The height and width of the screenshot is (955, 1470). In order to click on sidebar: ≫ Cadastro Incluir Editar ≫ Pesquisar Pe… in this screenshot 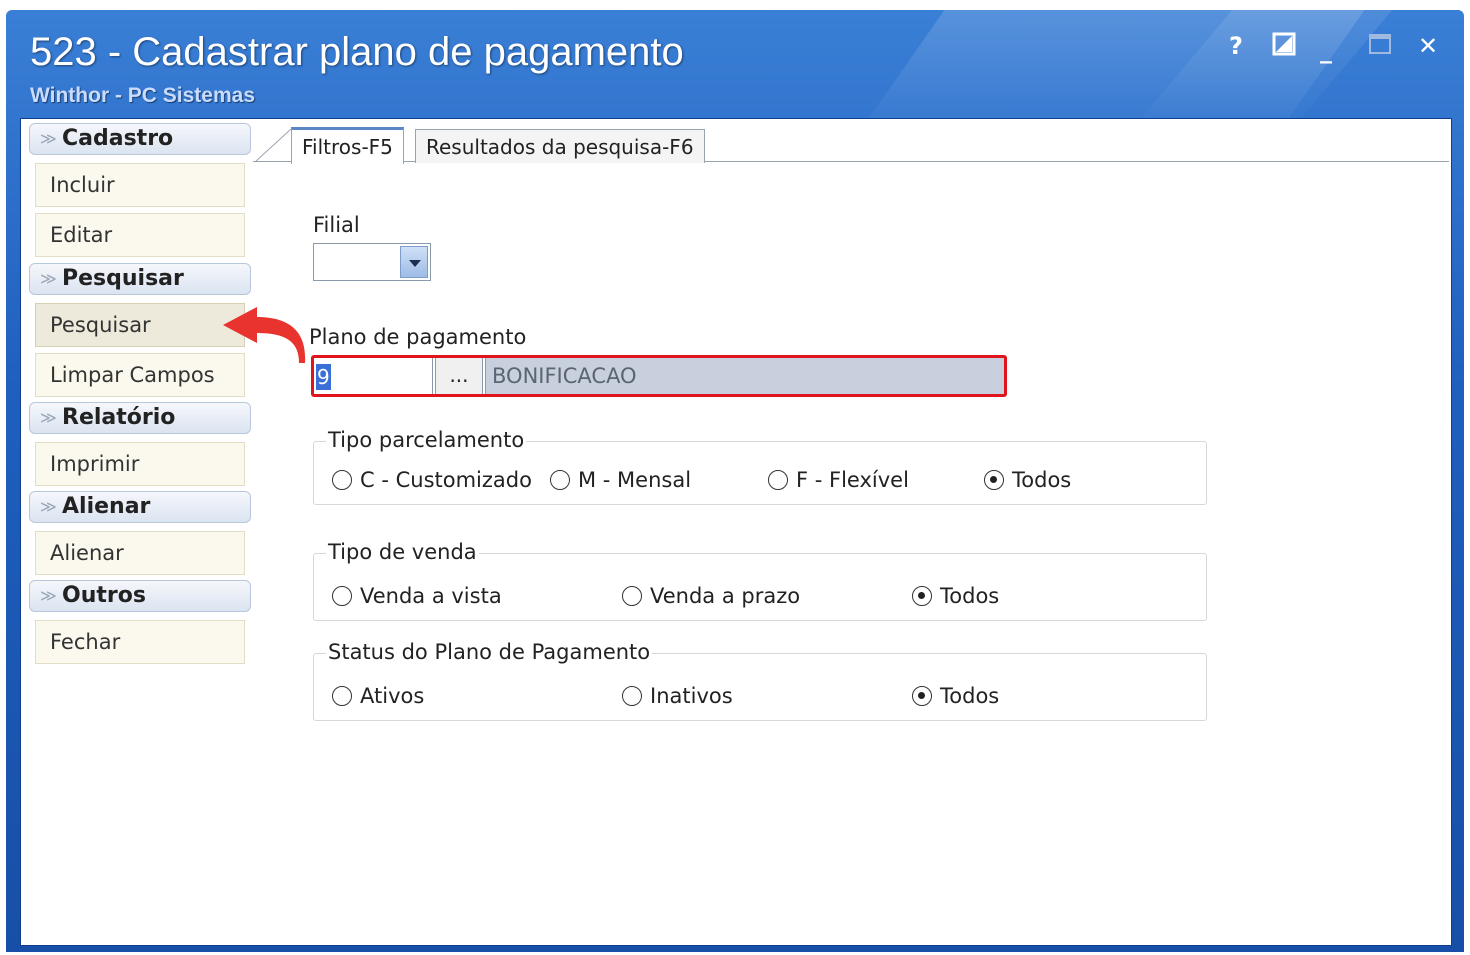, I will do `click(145, 423)`.